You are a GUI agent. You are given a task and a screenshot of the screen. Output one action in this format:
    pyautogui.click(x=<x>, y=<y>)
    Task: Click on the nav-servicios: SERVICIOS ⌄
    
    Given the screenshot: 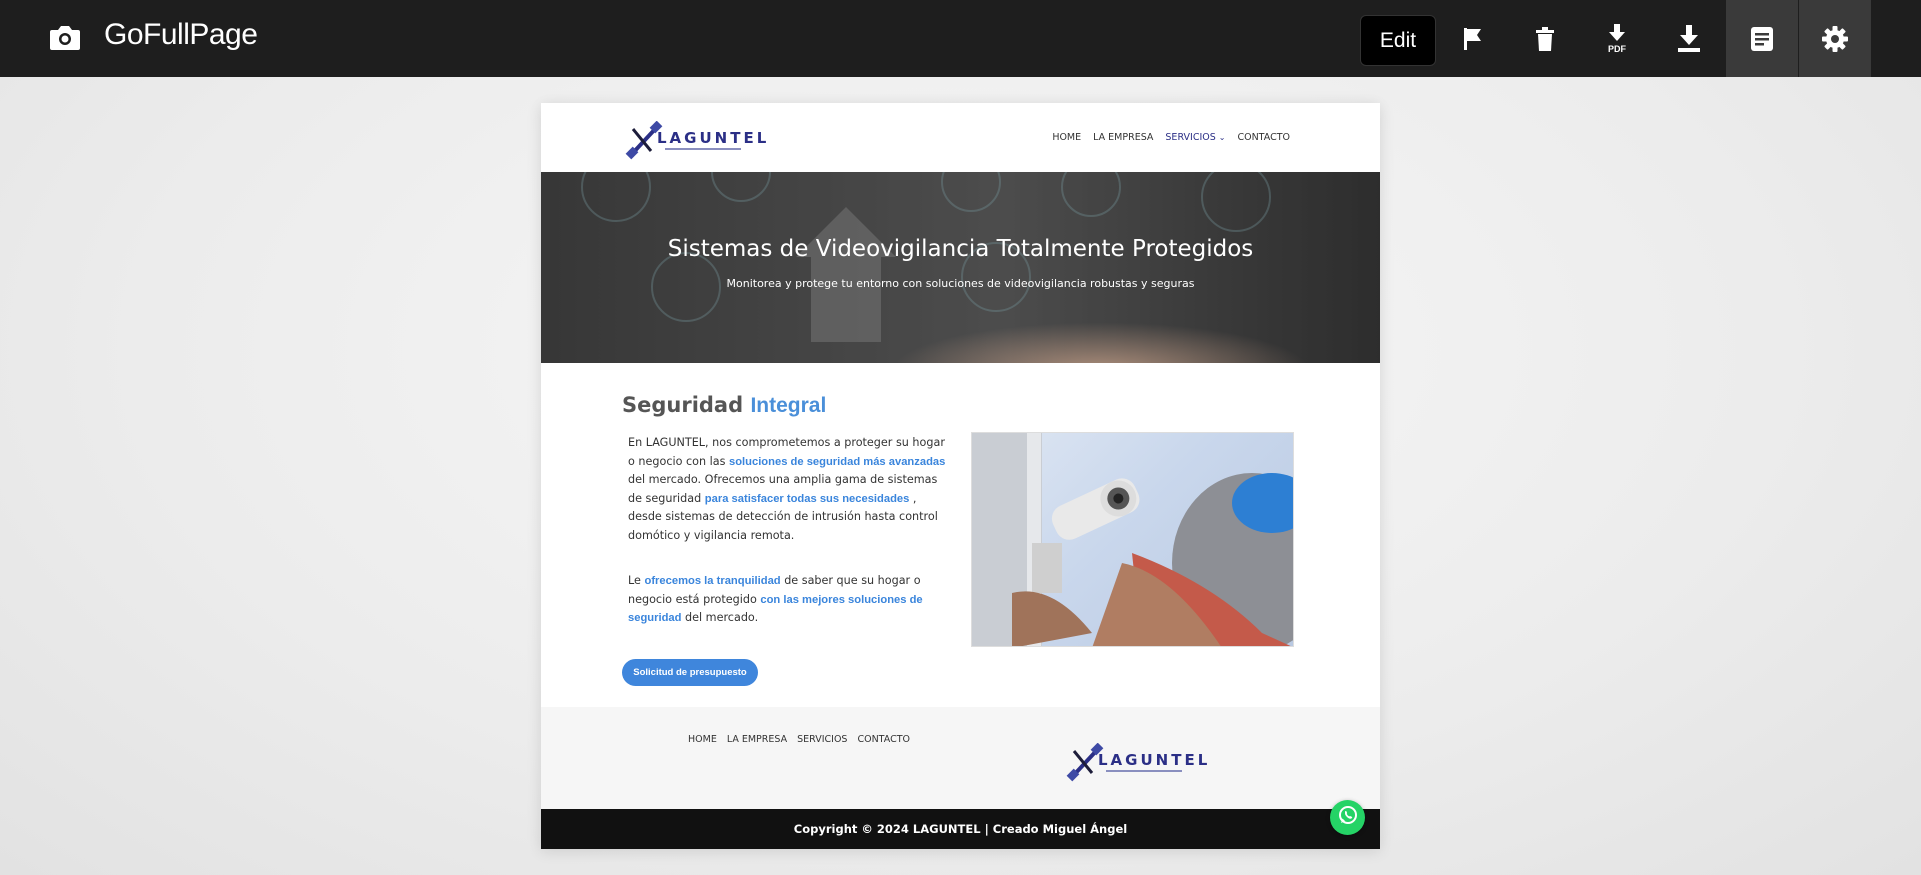 What is the action you would take?
    pyautogui.click(x=1195, y=137)
    